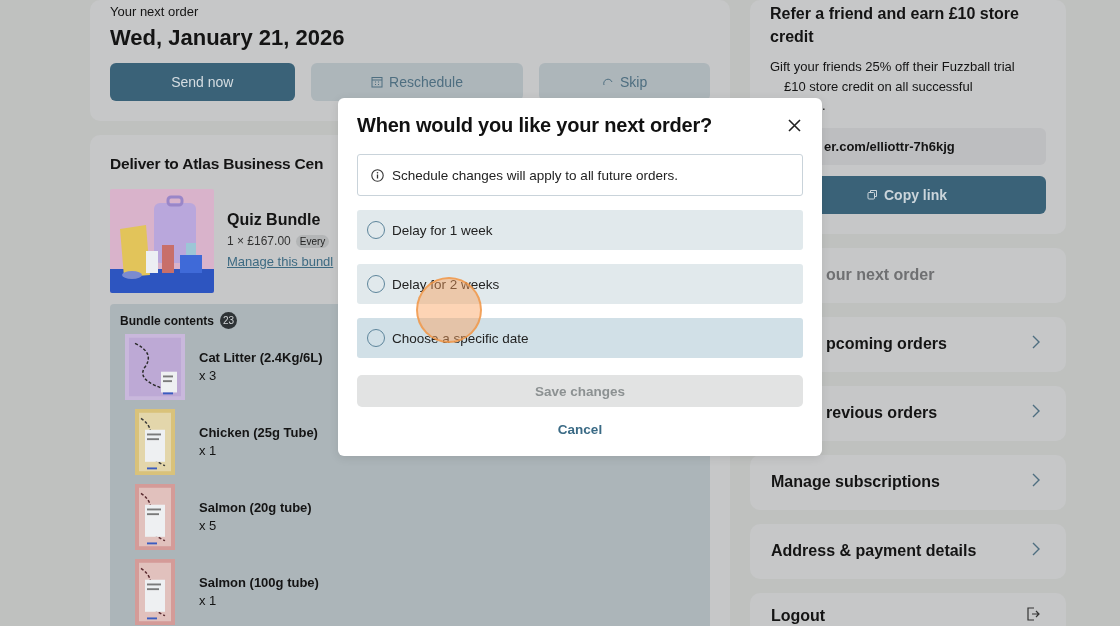 This screenshot has height=626, width=1120. Describe the element at coordinates (274, 220) in the screenshot. I see `product-name: Quiz Bundle` at that location.